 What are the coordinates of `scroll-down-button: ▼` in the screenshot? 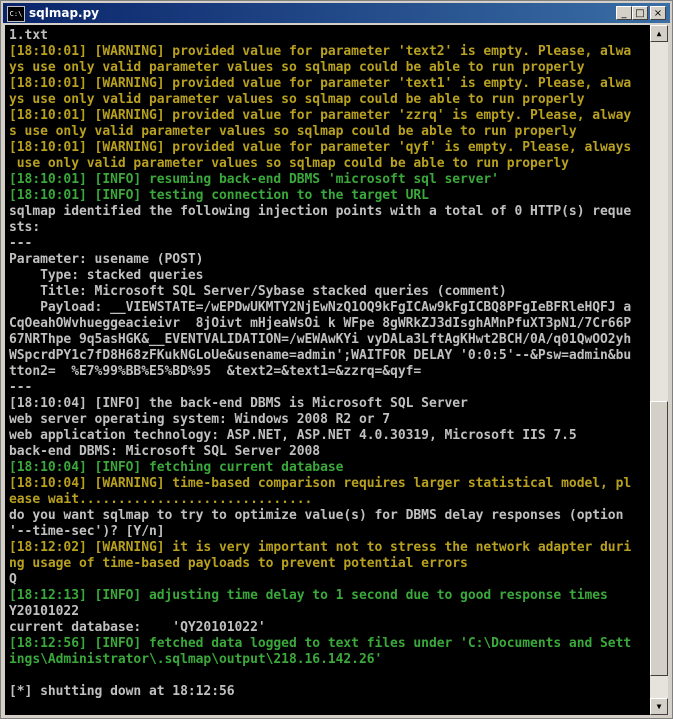 It's located at (659, 706).